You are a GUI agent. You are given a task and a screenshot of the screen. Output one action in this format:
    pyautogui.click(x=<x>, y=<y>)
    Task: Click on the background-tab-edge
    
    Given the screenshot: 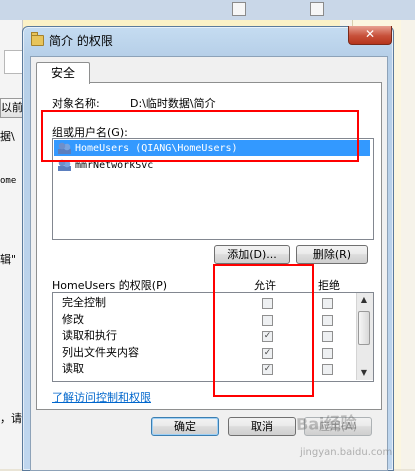 What is the action you would take?
    pyautogui.click(x=14, y=62)
    